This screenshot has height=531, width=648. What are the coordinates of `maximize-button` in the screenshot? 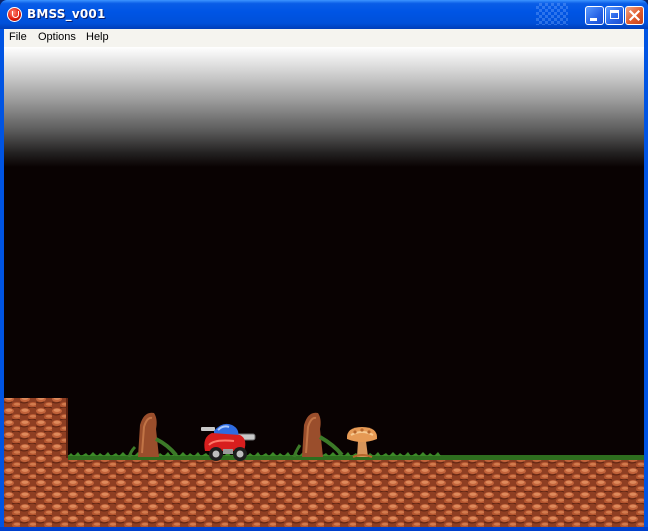 It's located at (614, 15).